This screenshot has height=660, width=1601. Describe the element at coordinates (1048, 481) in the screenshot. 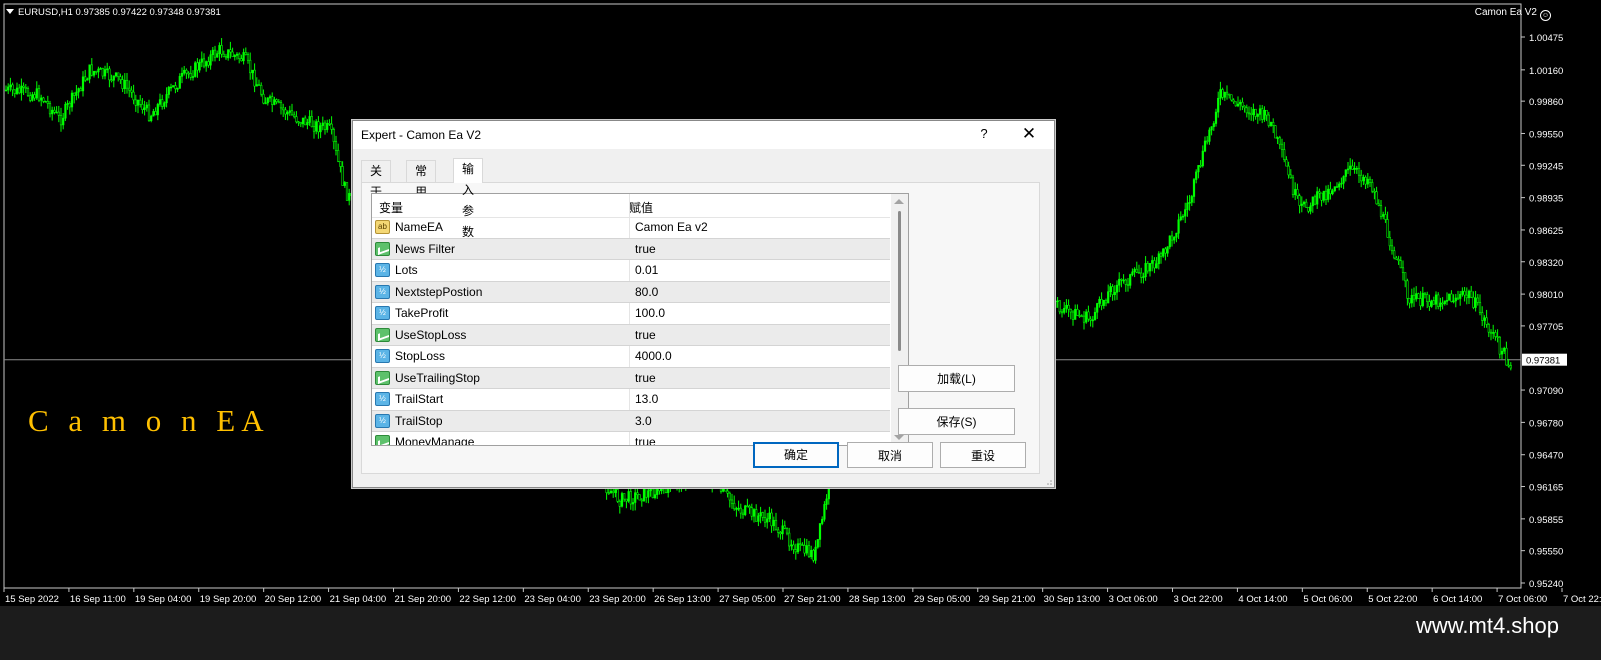

I see `resize-grip-icon` at that location.